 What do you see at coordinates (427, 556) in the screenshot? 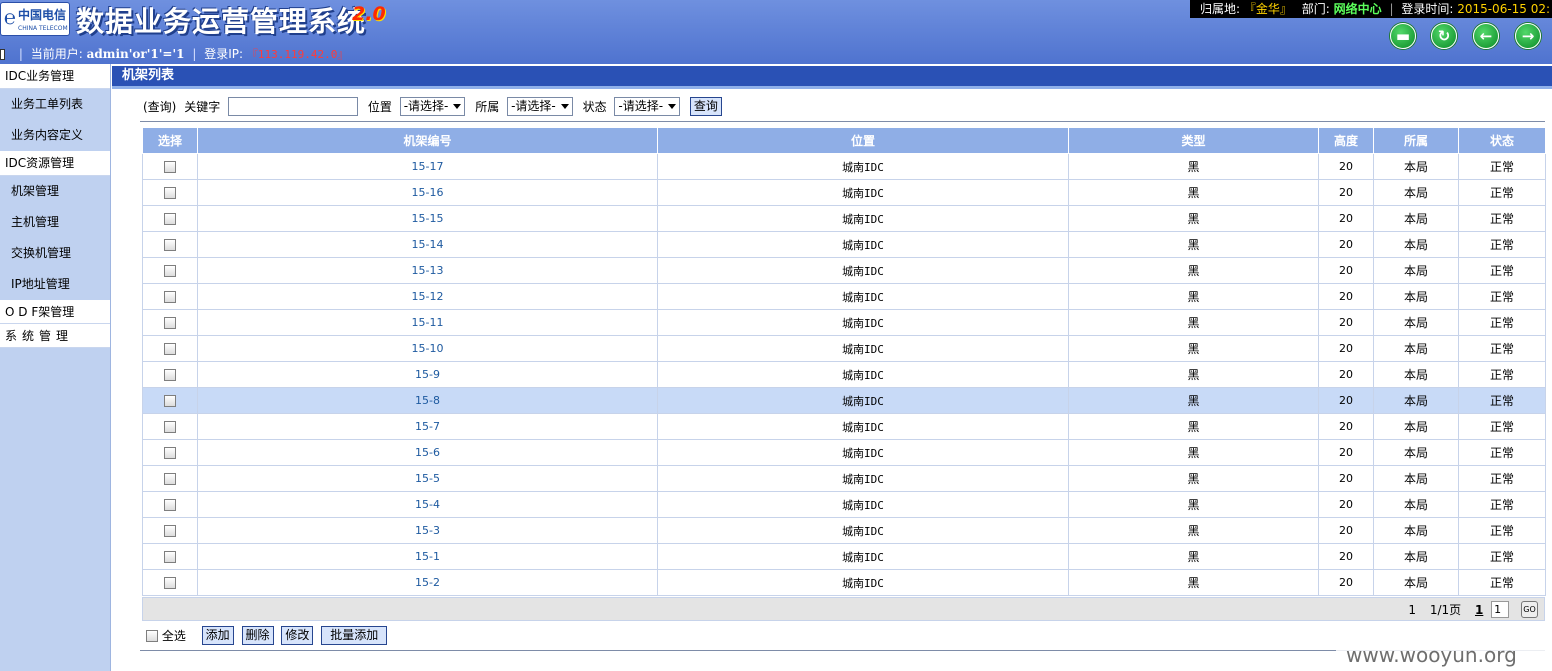
I see `cell-rack-code: 15-1` at bounding box center [427, 556].